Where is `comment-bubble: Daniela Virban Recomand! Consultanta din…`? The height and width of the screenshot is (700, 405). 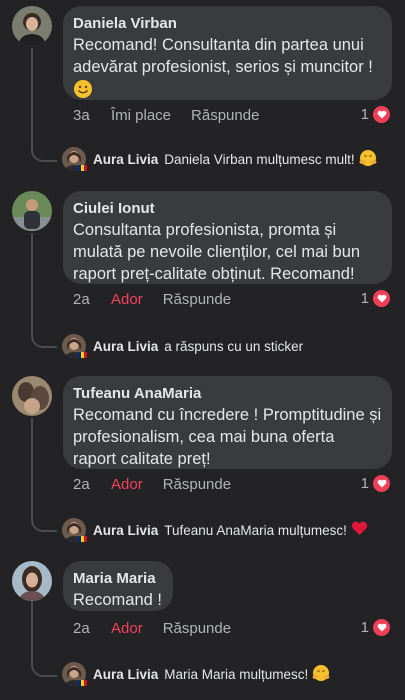
comment-bubble: Daniela Virban Recomand! Consultanta din… is located at coordinates (227, 53).